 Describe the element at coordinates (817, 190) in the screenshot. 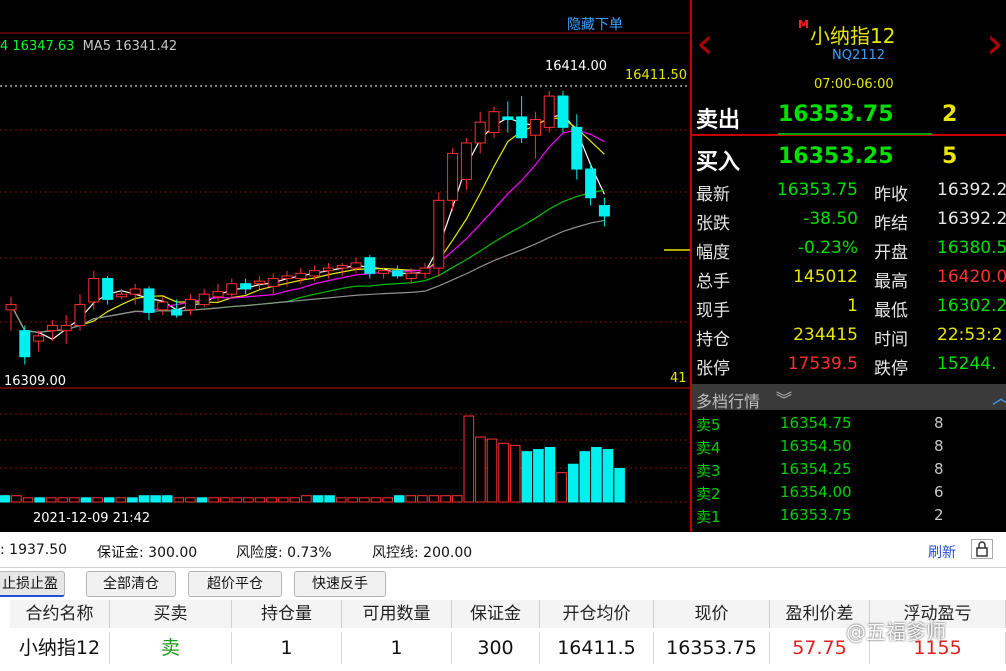

I see `quote-value: 16353.75` at that location.